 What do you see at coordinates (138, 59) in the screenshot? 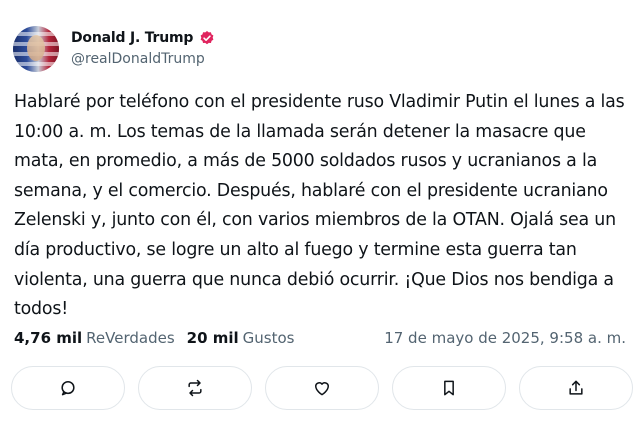
I see `author-handle: @realDonaldTrump` at bounding box center [138, 59].